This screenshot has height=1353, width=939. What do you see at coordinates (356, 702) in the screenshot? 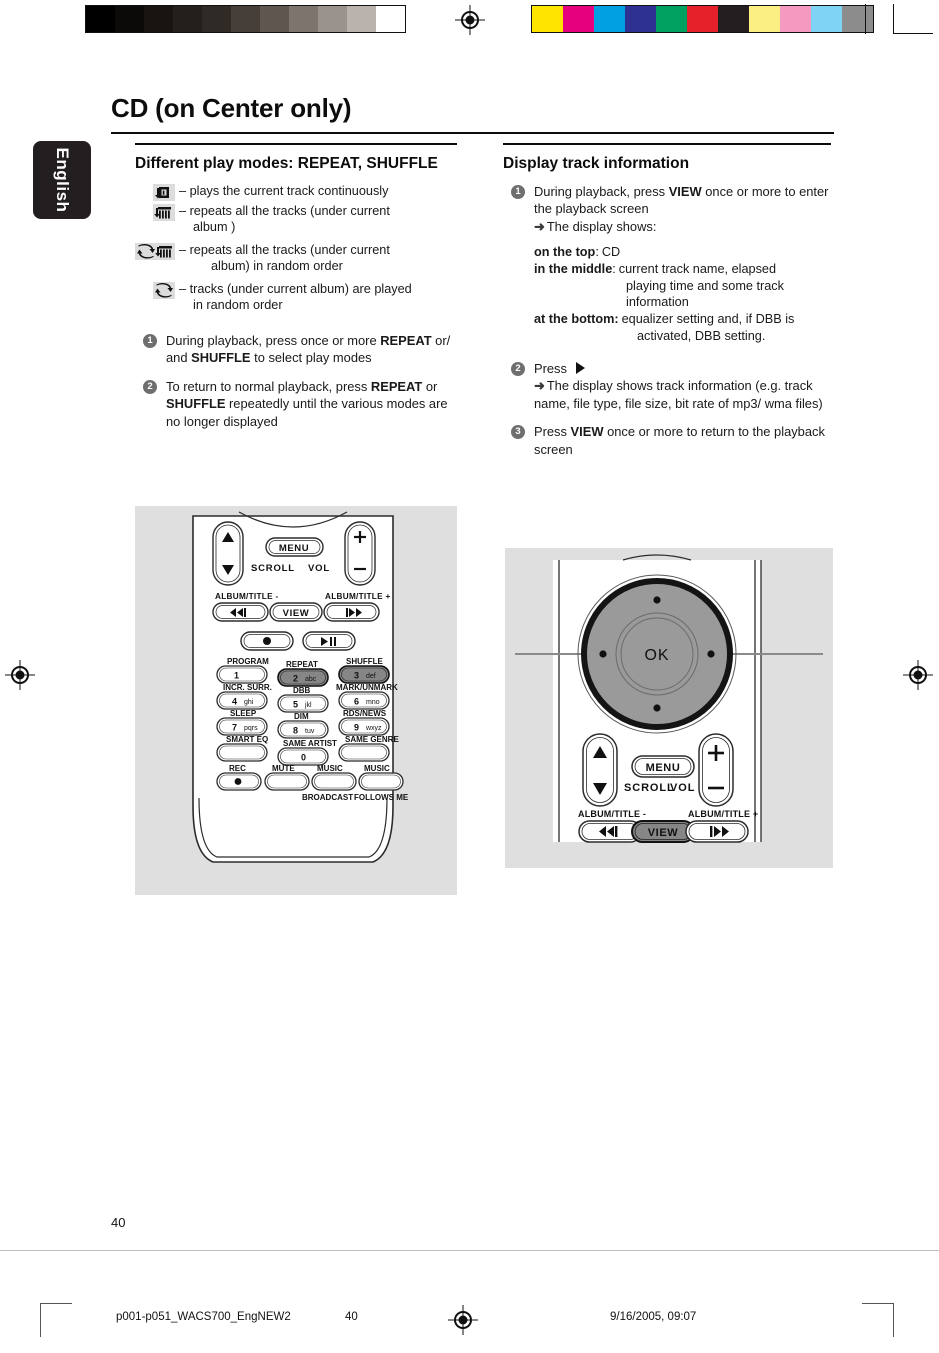
I see `svg-text: 6` at bounding box center [356, 702].